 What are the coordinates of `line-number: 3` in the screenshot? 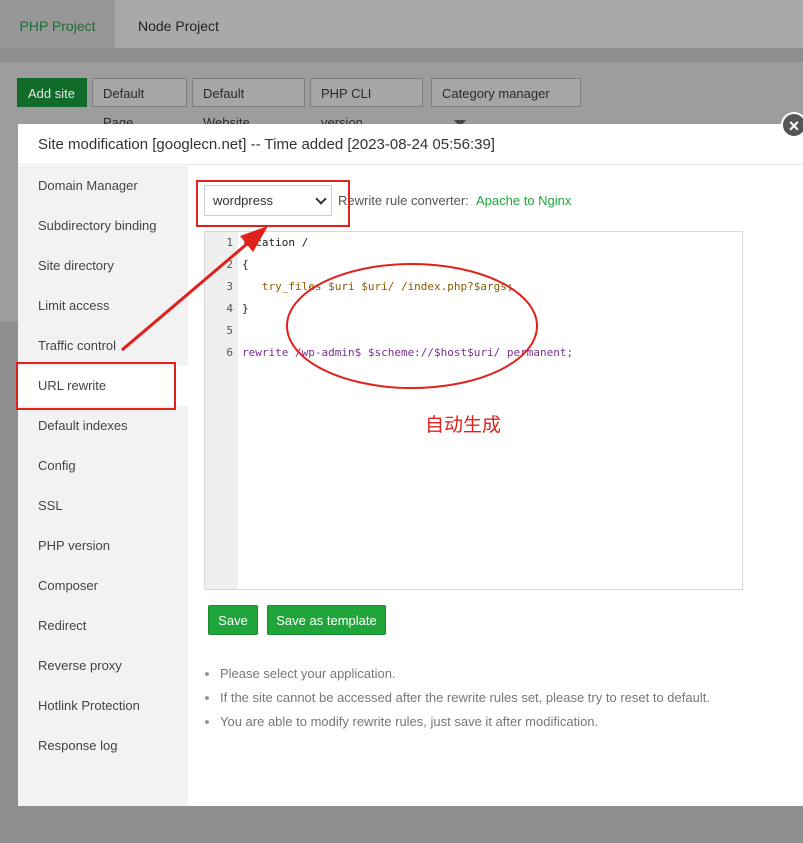 It's located at (229, 286).